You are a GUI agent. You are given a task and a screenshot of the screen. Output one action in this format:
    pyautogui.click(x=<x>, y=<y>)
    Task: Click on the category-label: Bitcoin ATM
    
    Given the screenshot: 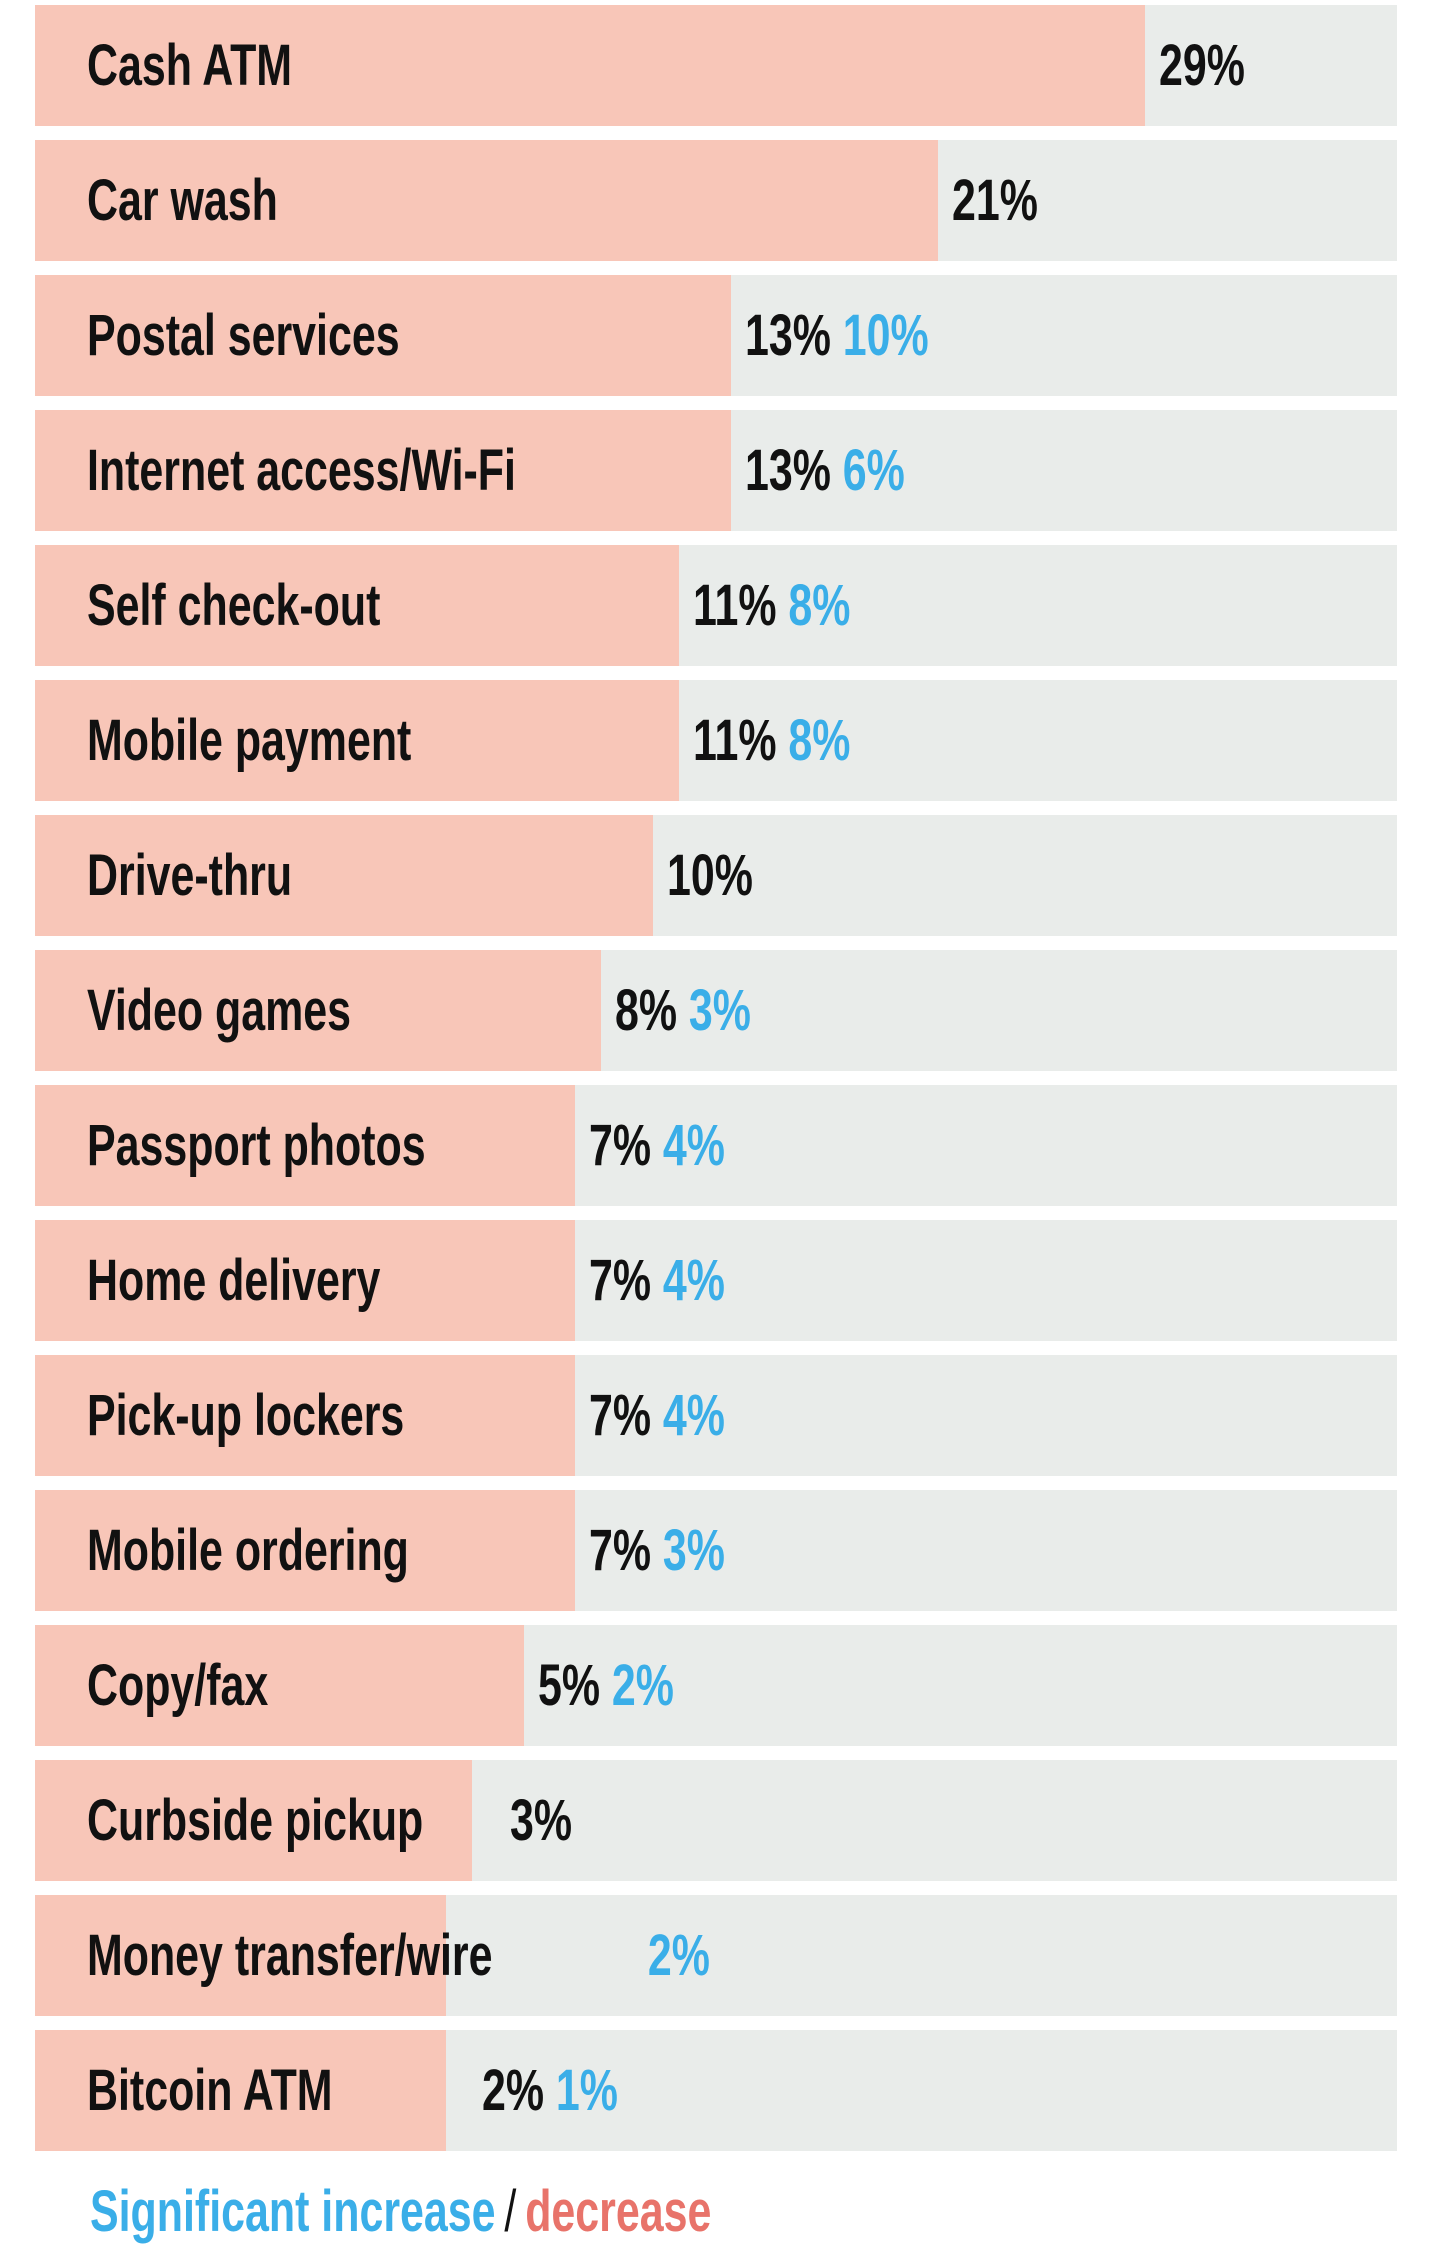 What is the action you would take?
    pyautogui.click(x=210, y=2090)
    